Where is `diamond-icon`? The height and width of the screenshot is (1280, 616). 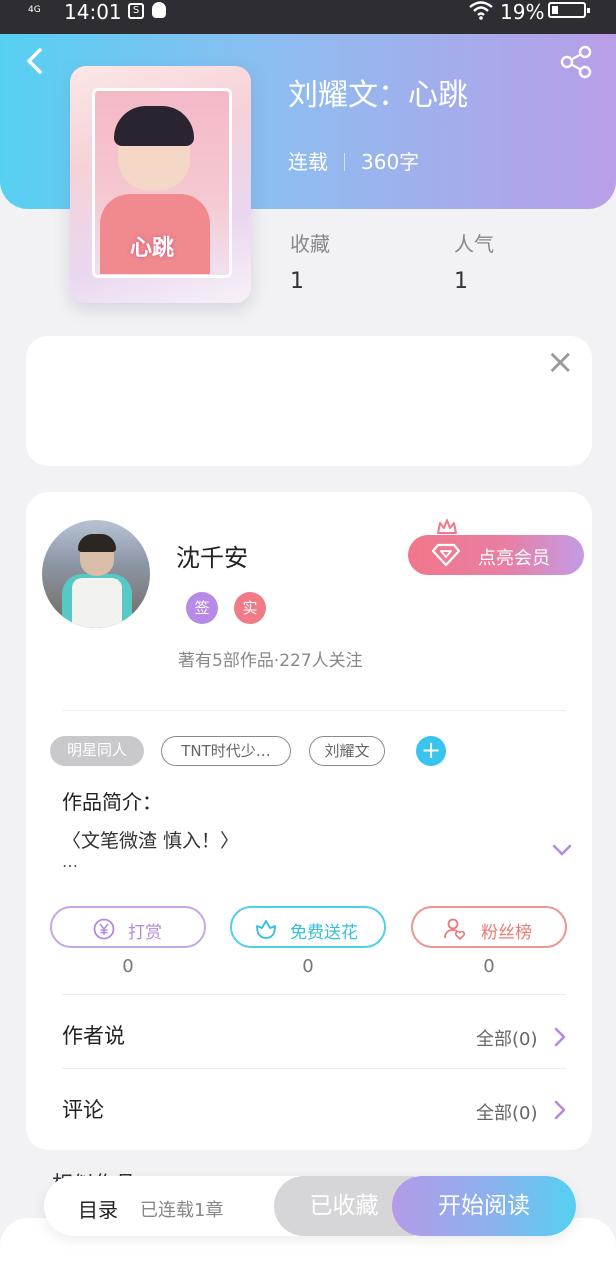 diamond-icon is located at coordinates (446, 555).